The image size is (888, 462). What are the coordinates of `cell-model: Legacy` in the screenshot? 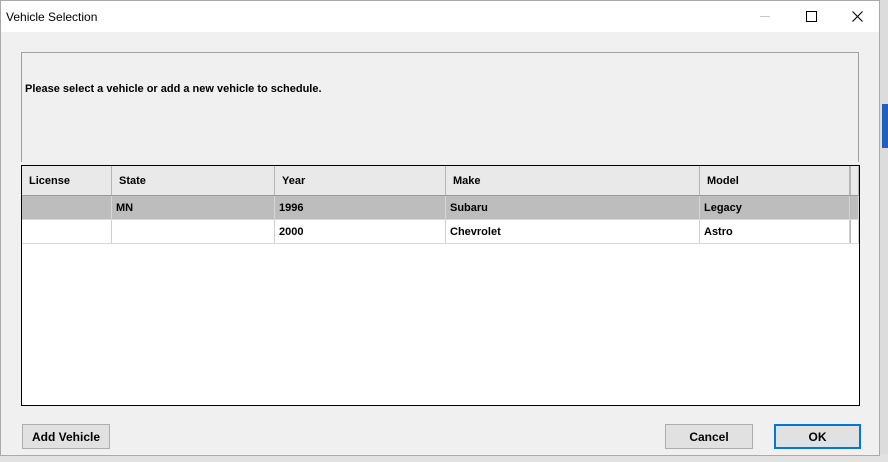 It's located at (775, 207).